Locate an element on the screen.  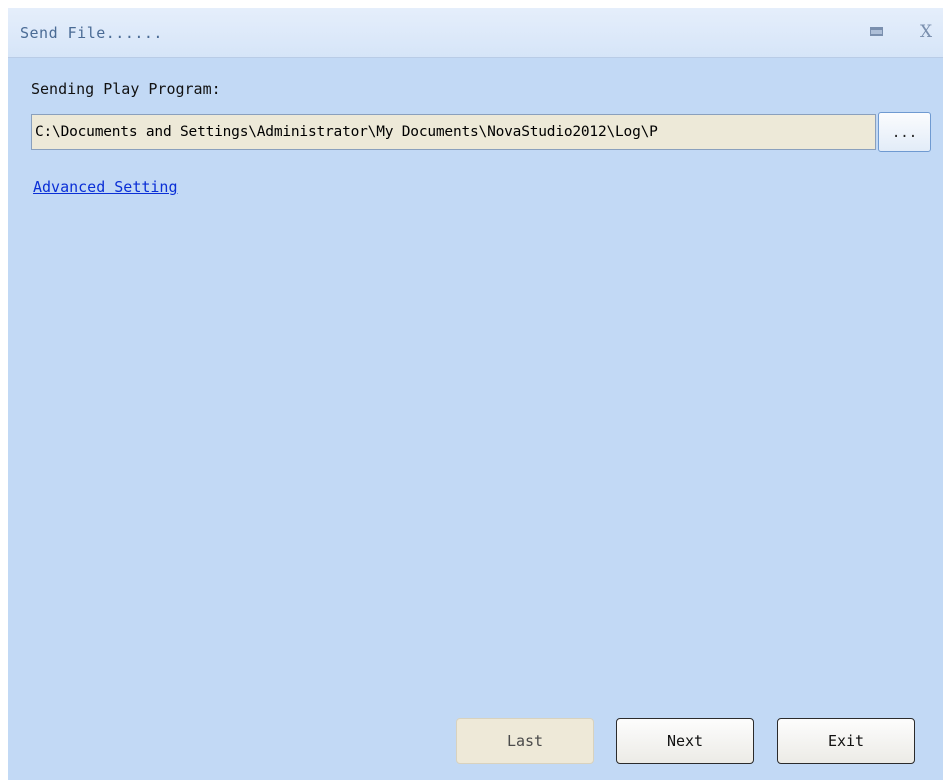
title-bar: Send File...... X is located at coordinates (475, 33).